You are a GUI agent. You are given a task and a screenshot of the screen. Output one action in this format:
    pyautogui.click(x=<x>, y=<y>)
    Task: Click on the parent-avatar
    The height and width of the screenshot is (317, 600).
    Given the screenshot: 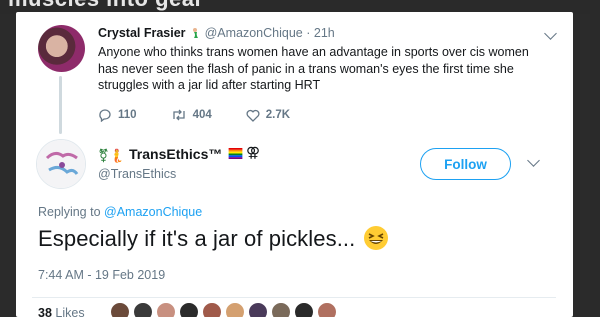 What is the action you would take?
    pyautogui.click(x=61, y=48)
    